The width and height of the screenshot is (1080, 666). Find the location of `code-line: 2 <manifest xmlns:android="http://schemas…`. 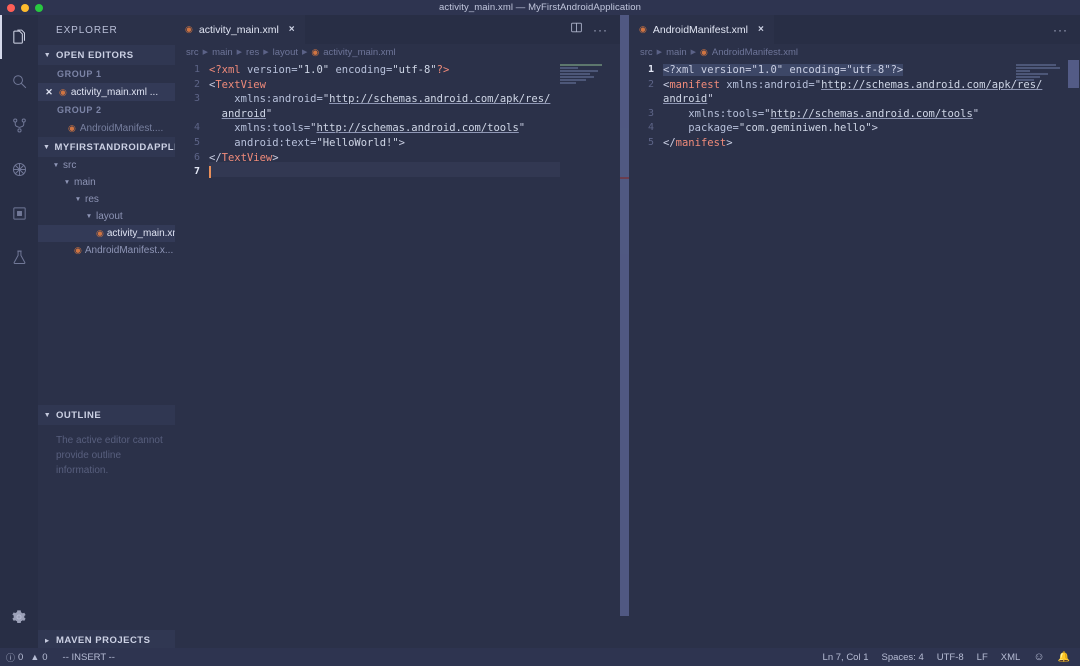

code-line: 2 <manifest xmlns:android="http://schemas… is located at coordinates (854, 86).